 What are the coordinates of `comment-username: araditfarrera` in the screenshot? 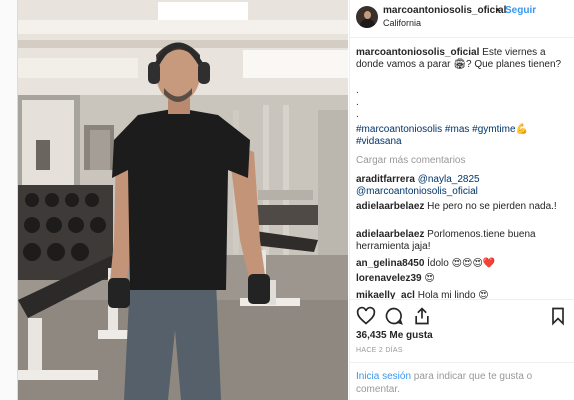 It's located at (385, 179).